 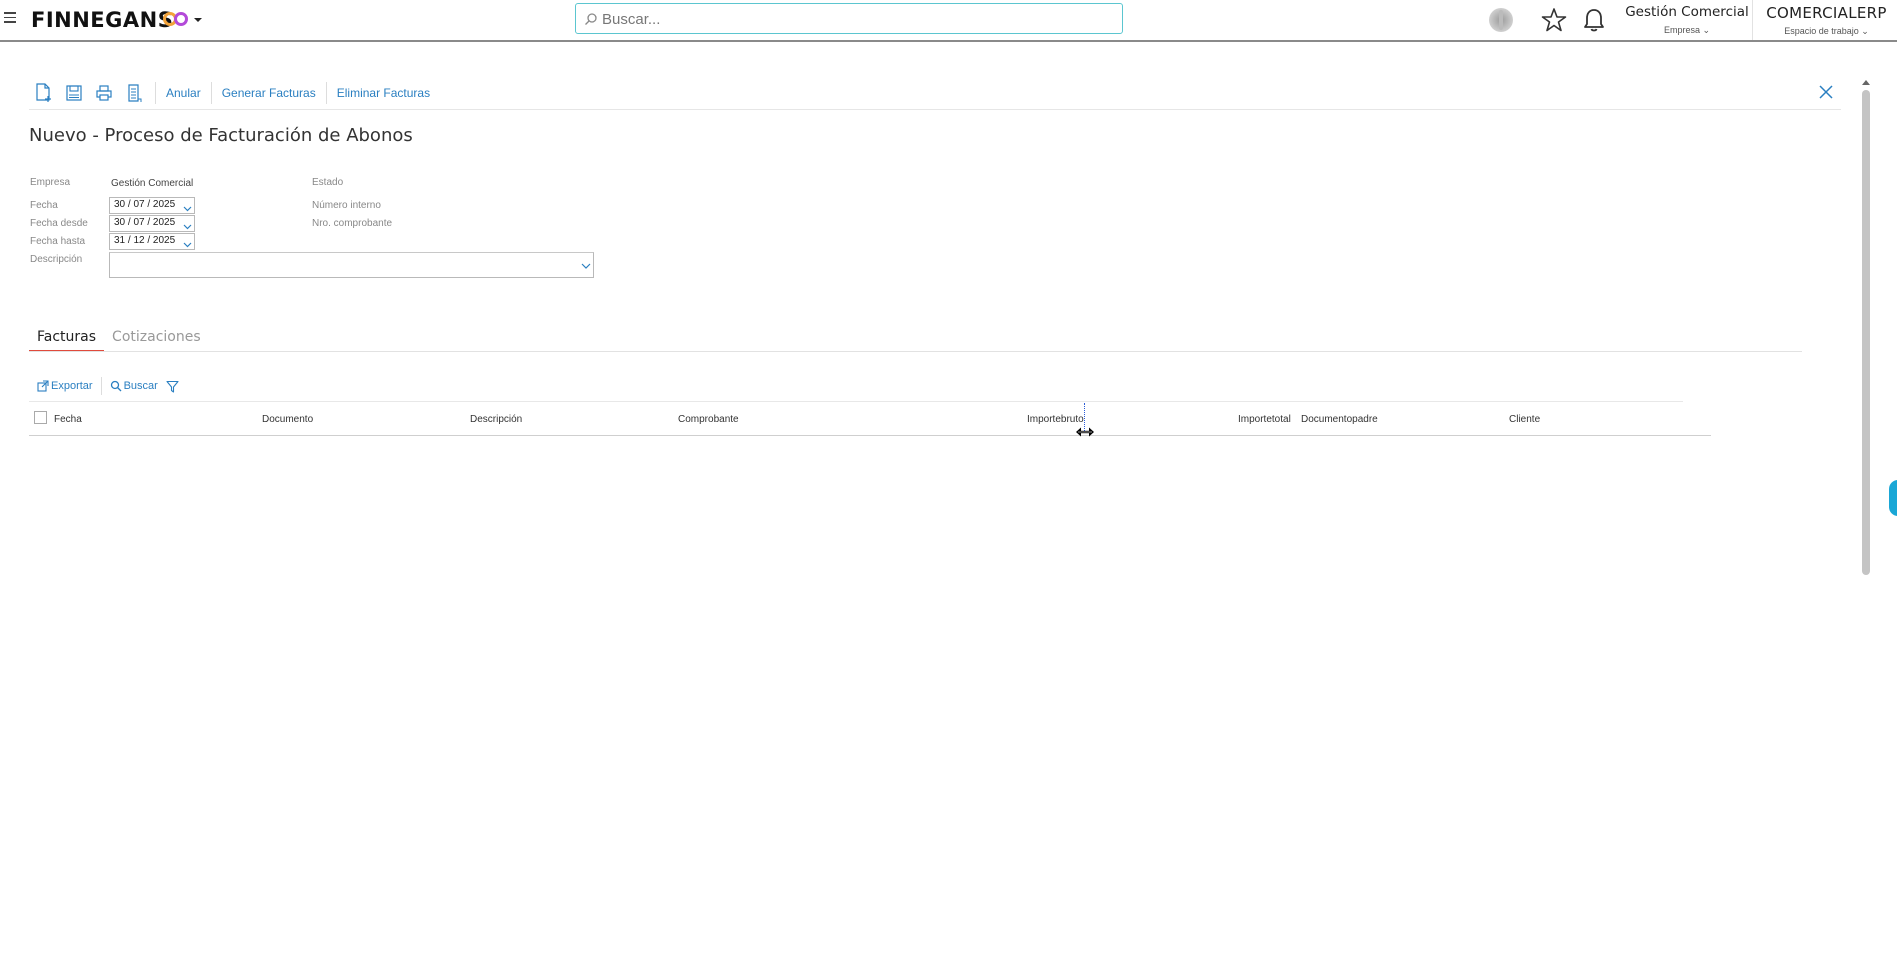 I want to click on grid-toolbar-line, so click(x=856, y=401).